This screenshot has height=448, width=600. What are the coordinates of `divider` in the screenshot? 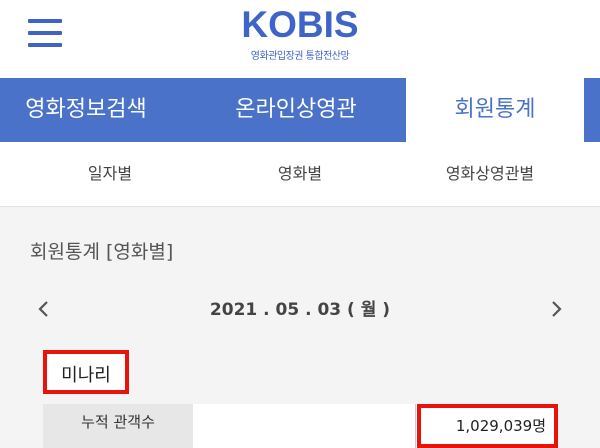 It's located at (415, 426).